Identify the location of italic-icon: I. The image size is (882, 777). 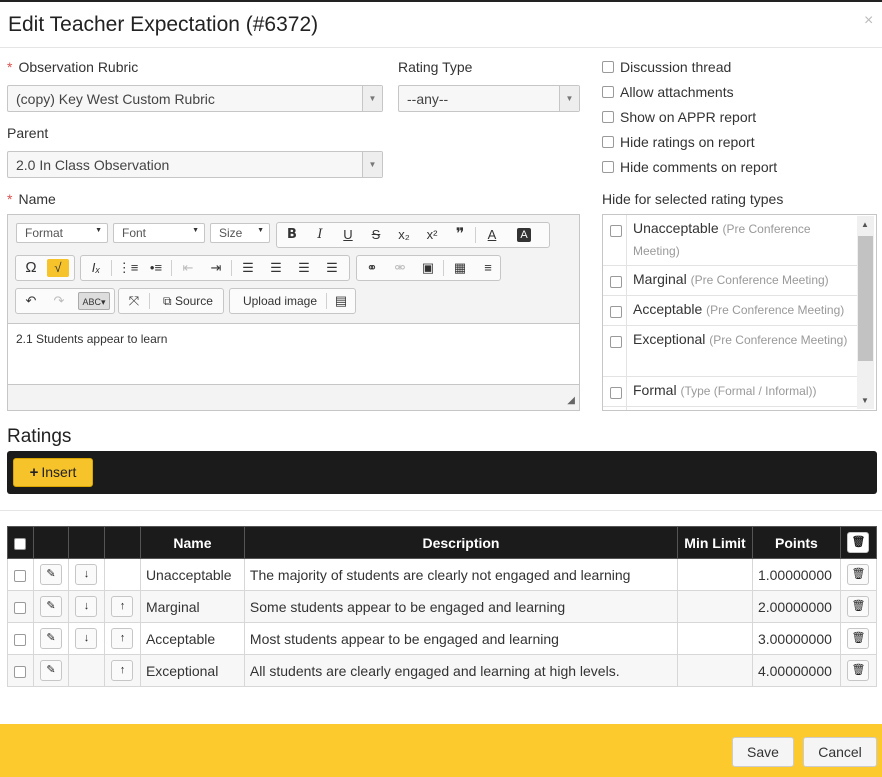
(320, 235).